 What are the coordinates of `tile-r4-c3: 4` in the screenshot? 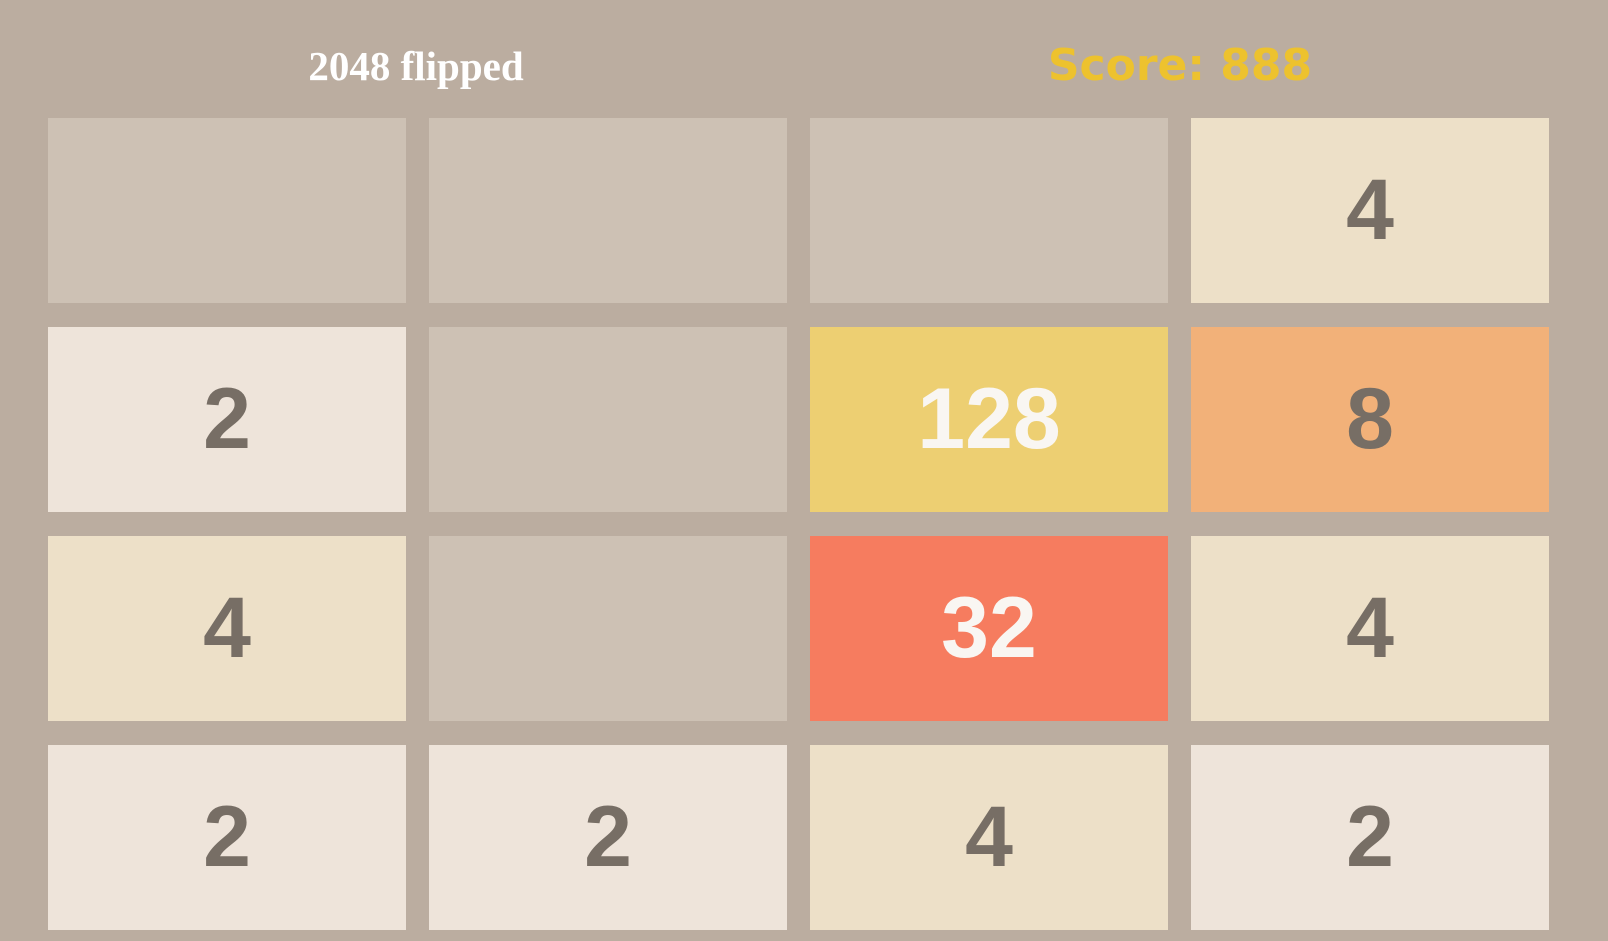 It's located at (989, 837).